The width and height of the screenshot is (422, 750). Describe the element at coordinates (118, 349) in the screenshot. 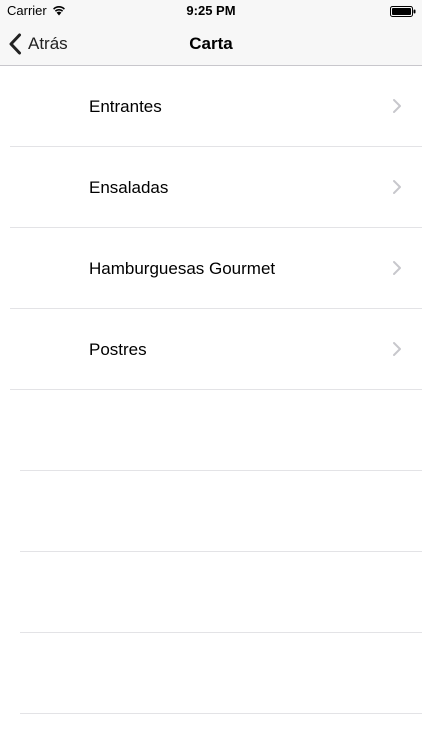

I see `list-item-label: Postres` at that location.